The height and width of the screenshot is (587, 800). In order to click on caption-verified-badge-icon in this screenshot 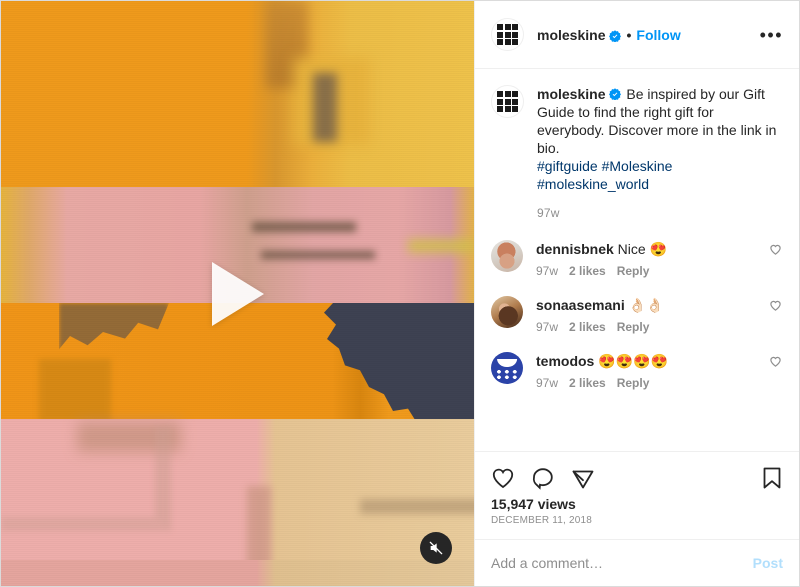, I will do `click(615, 93)`.